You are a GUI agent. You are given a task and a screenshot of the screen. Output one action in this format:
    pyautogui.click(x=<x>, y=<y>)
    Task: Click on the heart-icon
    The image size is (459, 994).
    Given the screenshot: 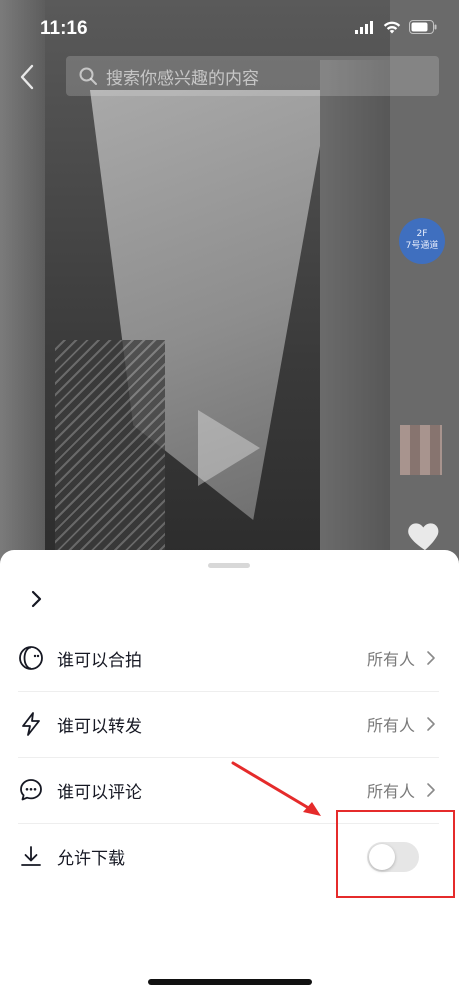 What is the action you would take?
    pyautogui.click(x=425, y=535)
    